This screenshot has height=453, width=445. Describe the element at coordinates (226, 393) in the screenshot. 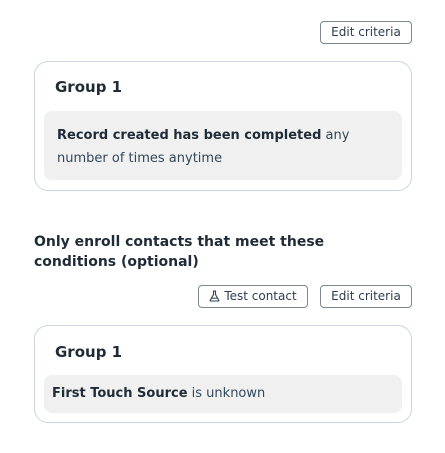

I see `criterion-condition: is unknown` at that location.